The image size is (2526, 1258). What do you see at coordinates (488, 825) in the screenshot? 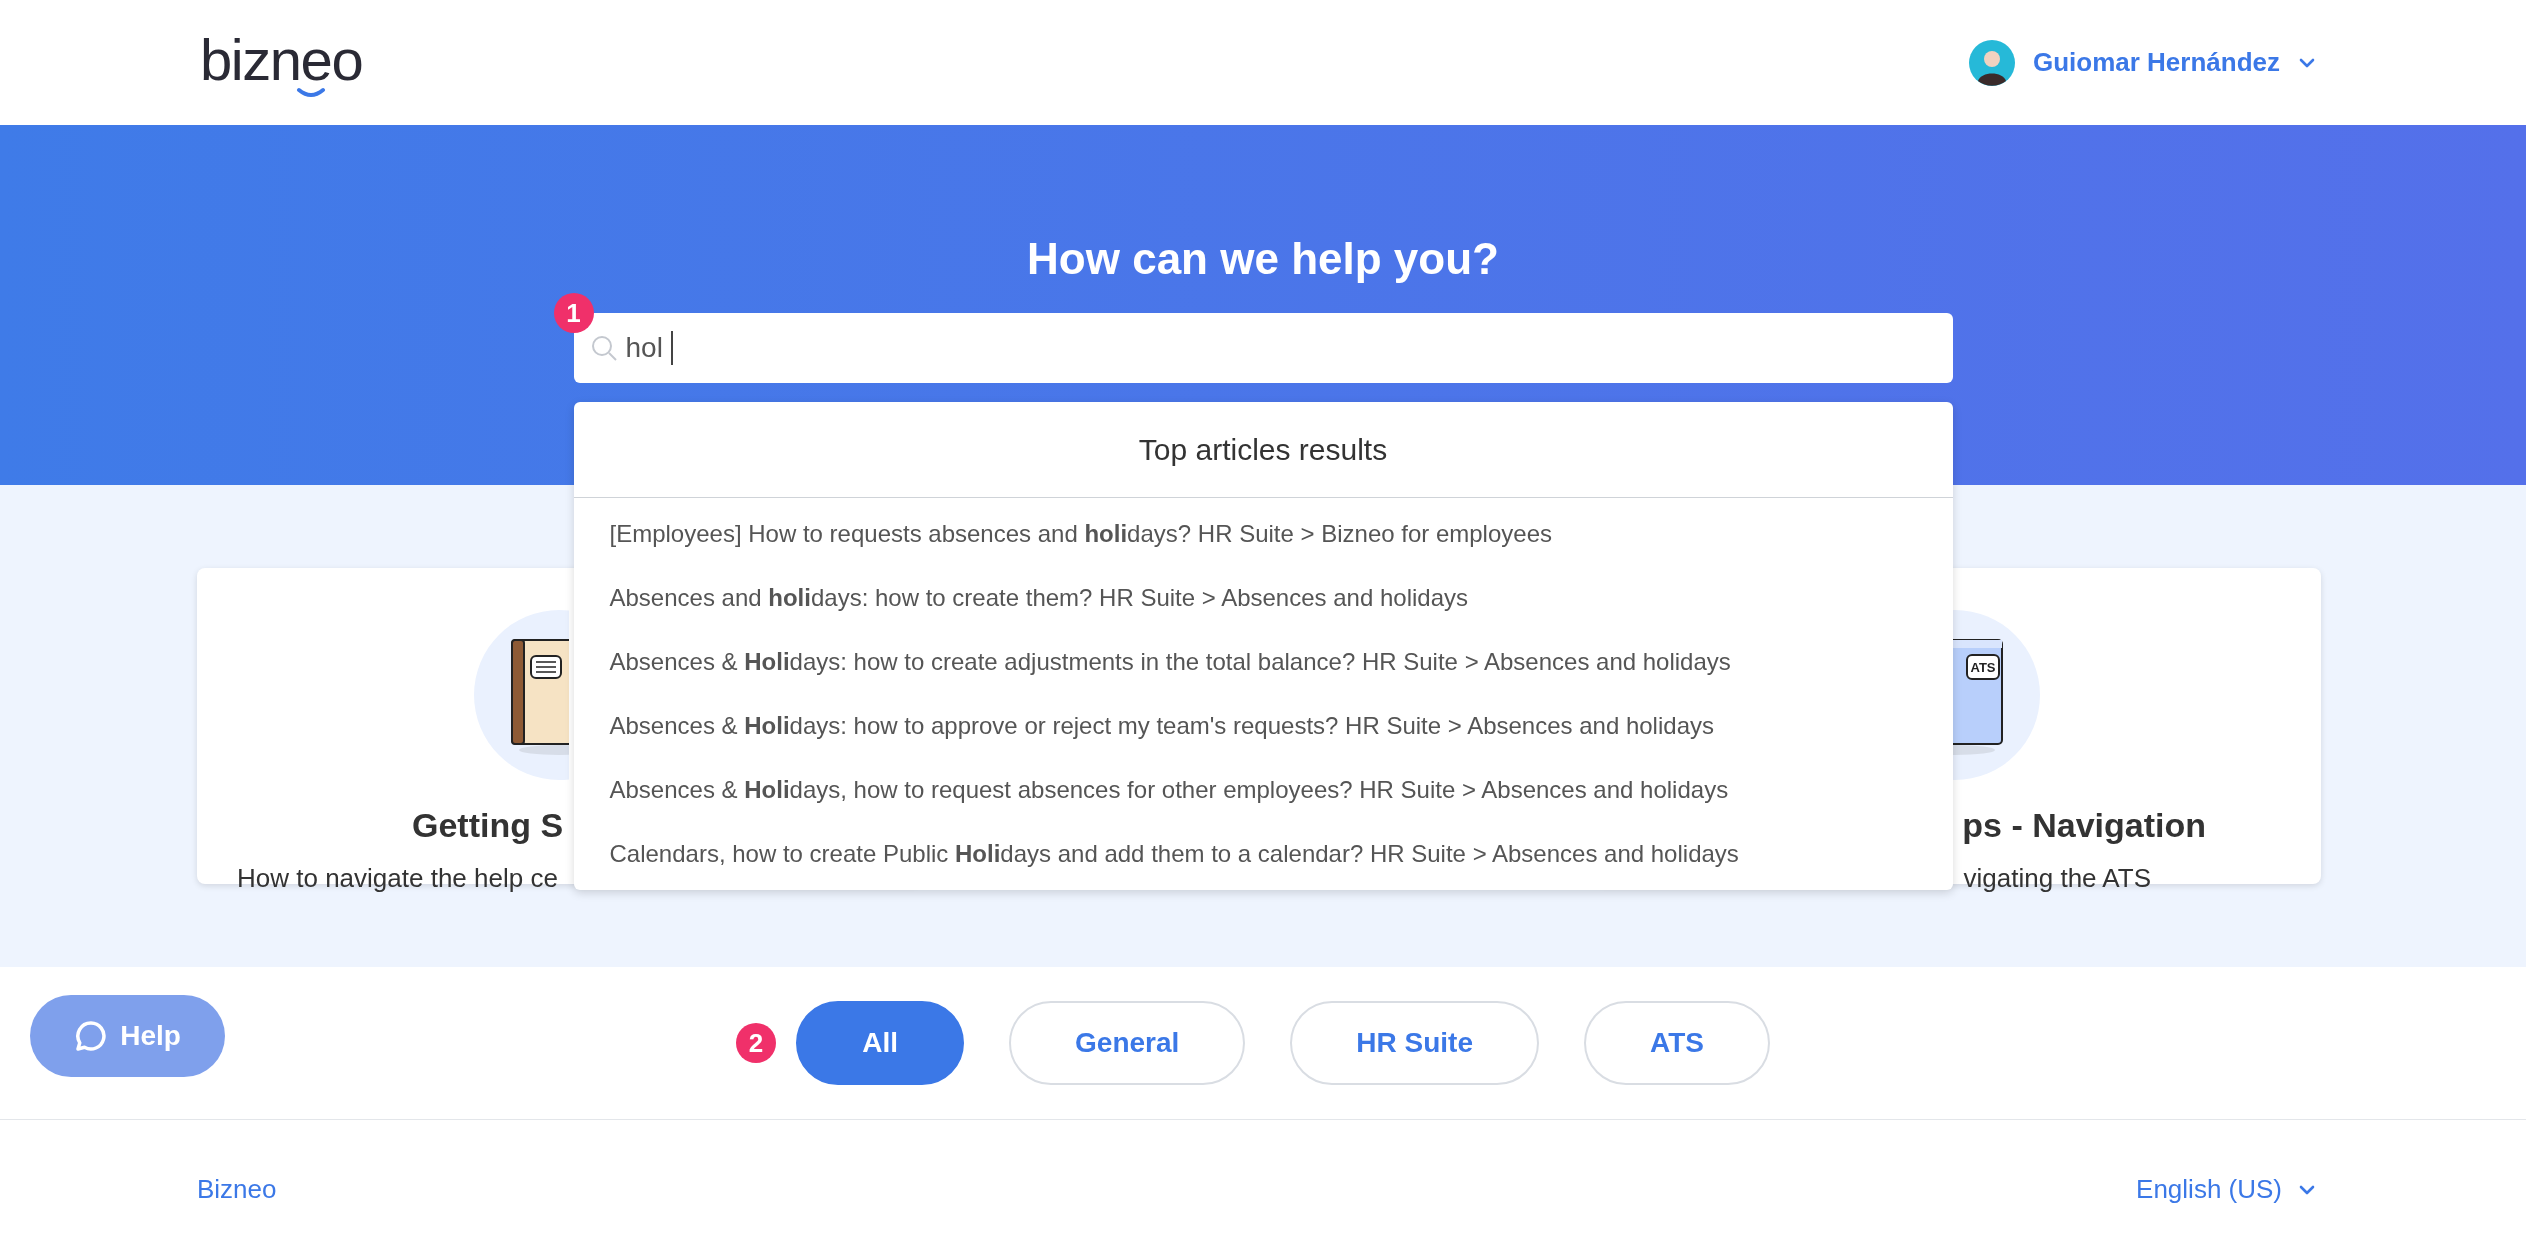
I see `card-title: Getting S` at bounding box center [488, 825].